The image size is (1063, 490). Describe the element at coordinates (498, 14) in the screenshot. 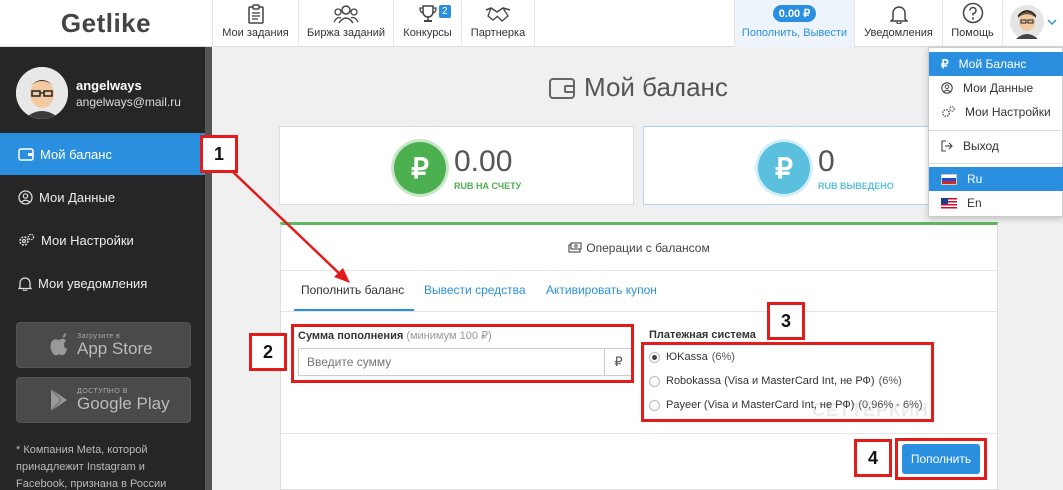

I see `handshake-icon` at that location.